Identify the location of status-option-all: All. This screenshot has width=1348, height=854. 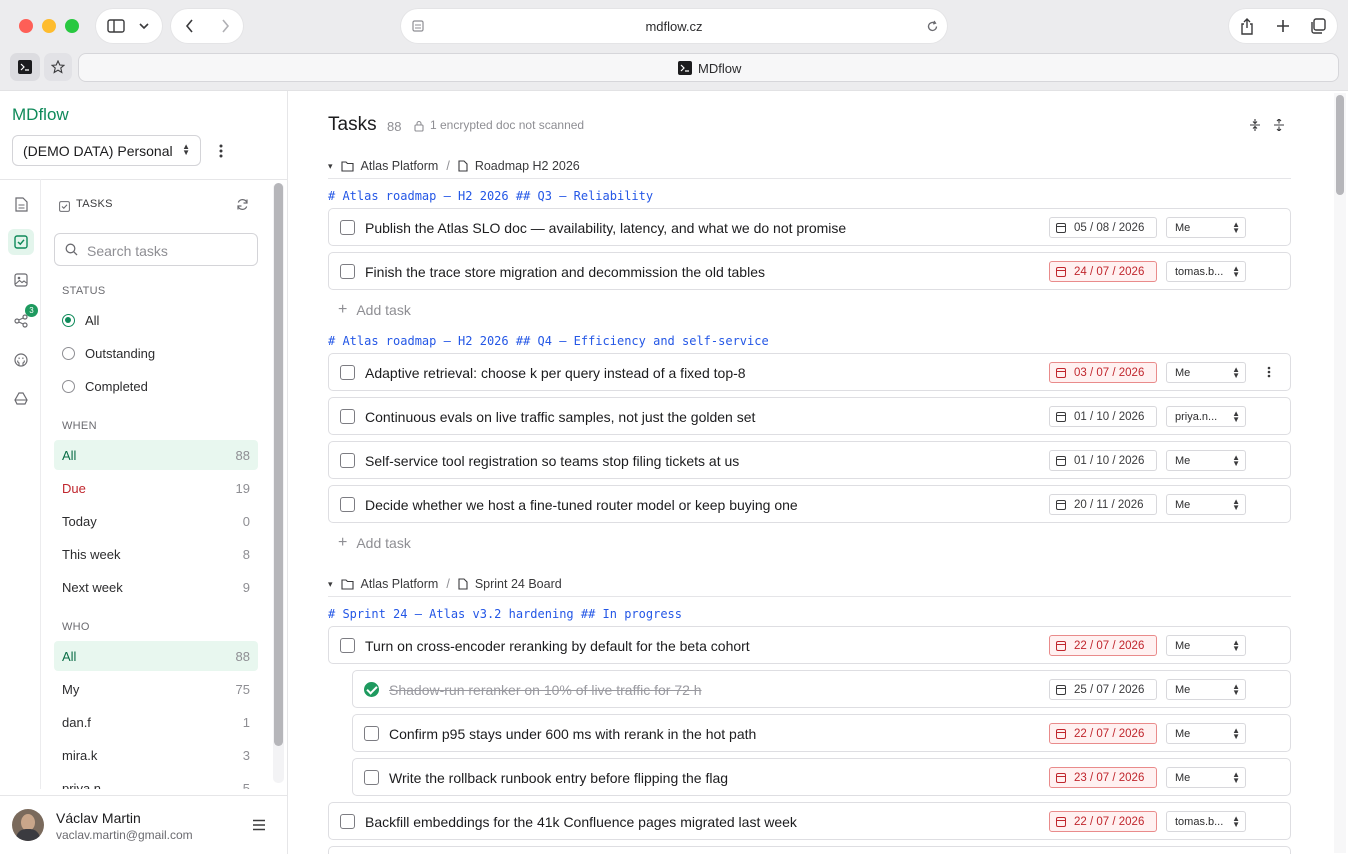
(80, 320).